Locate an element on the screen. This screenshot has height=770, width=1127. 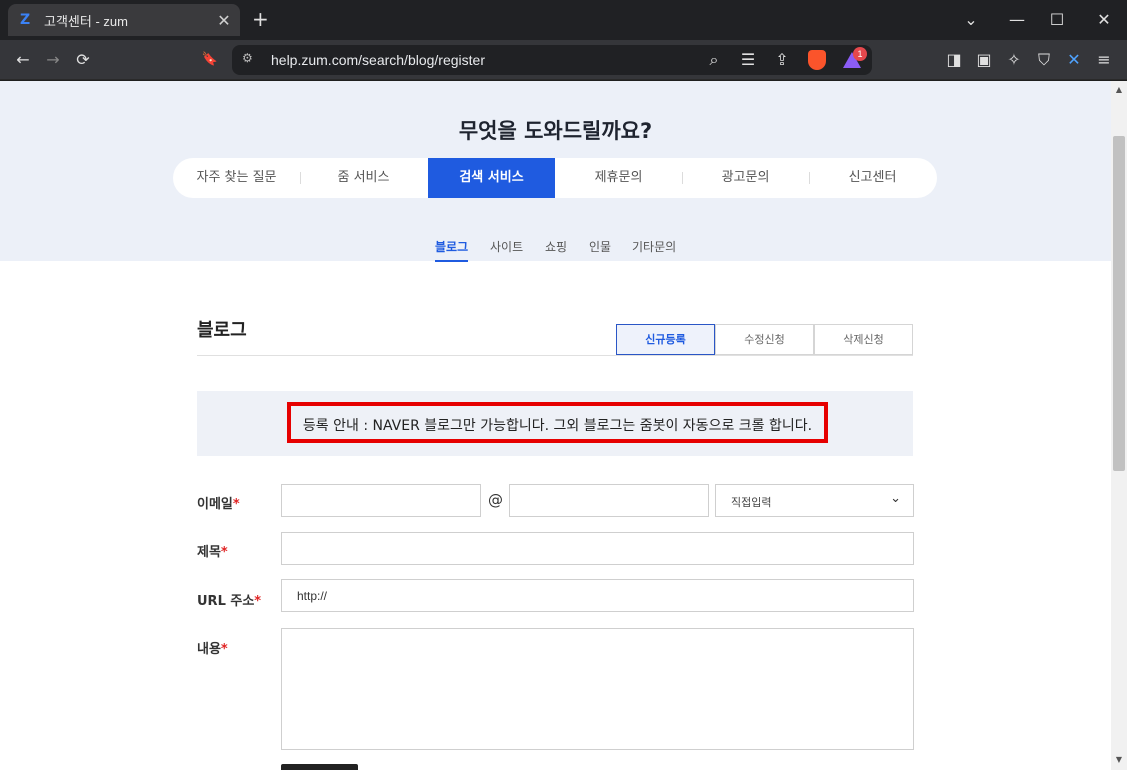
rewards-badge: 1 is located at coordinates (860, 54).